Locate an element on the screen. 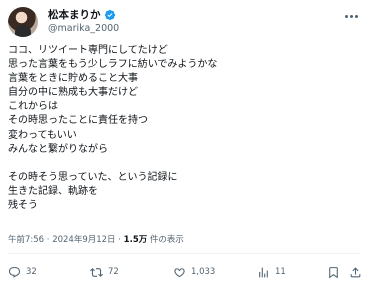 This screenshot has height=293, width=369. tweet-line: ココ、リツイート専門にしてたけど is located at coordinates (88, 50).